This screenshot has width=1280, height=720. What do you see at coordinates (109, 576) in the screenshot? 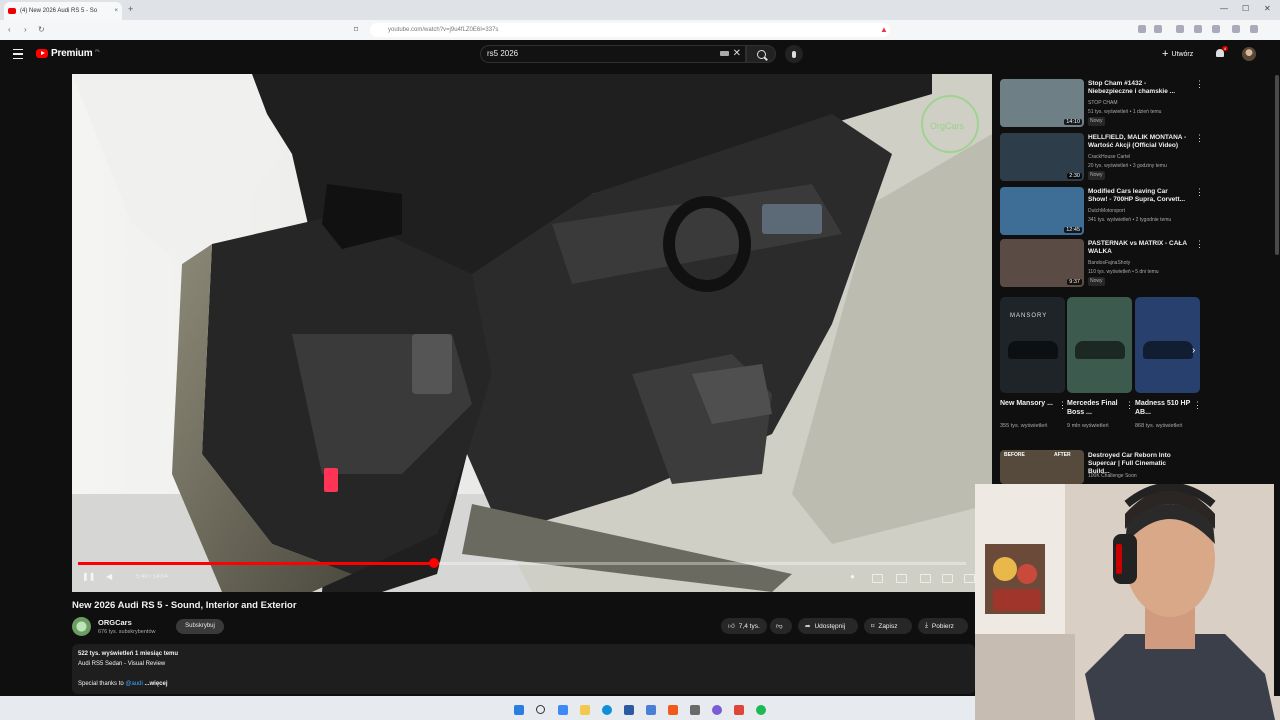
I see `volume-icon: ◀` at bounding box center [109, 576].